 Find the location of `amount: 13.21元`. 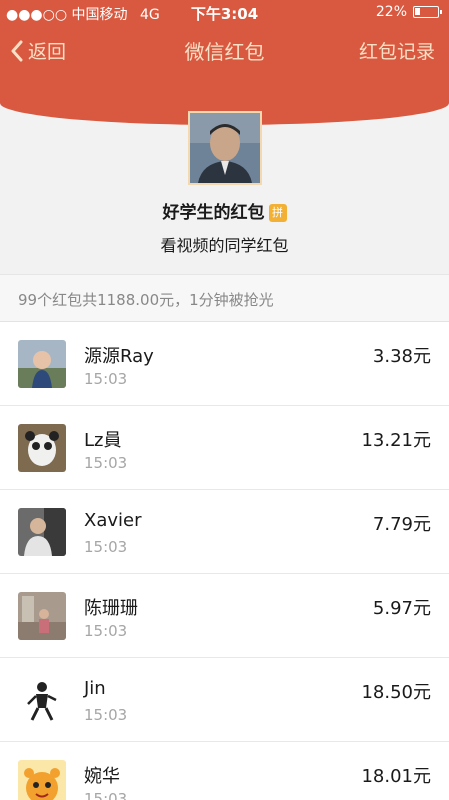

amount: 13.21元 is located at coordinates (396, 440).